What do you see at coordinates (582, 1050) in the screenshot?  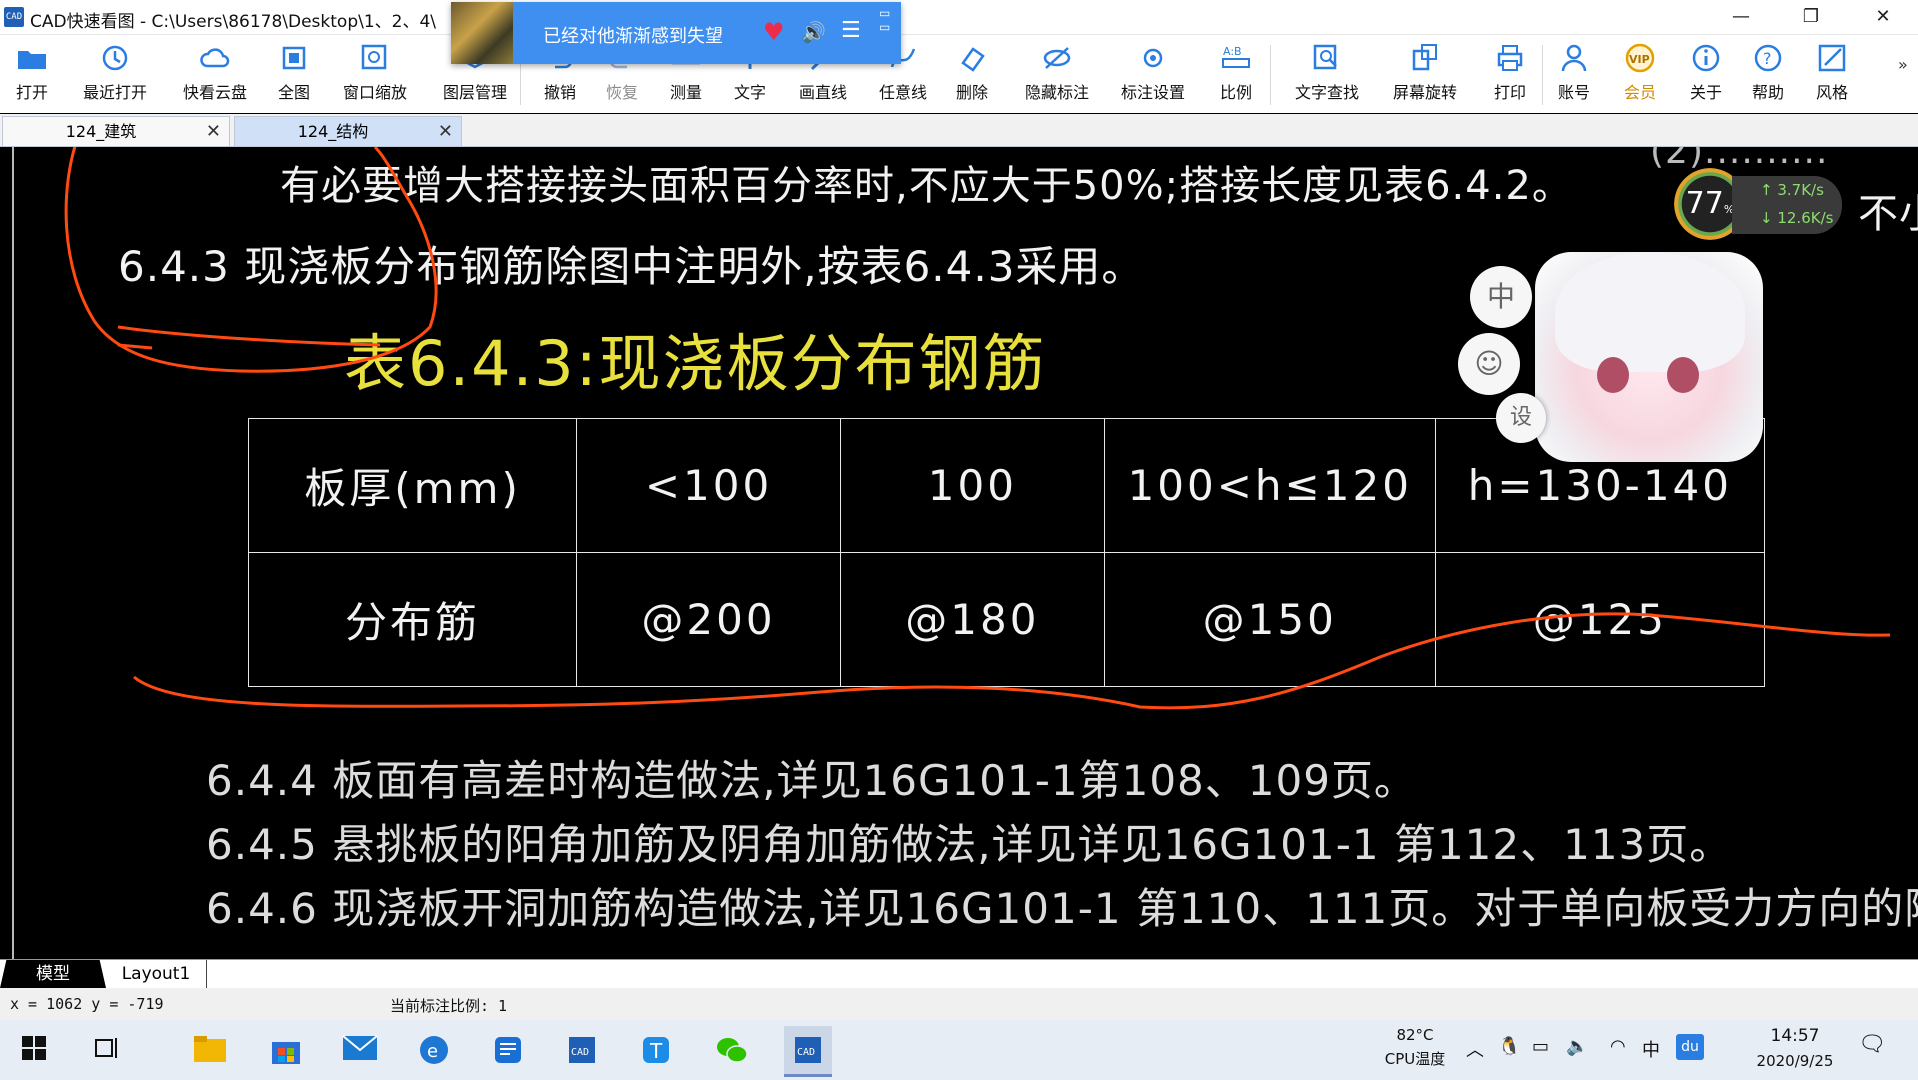 I see `cad-app-icon: CAD` at bounding box center [582, 1050].